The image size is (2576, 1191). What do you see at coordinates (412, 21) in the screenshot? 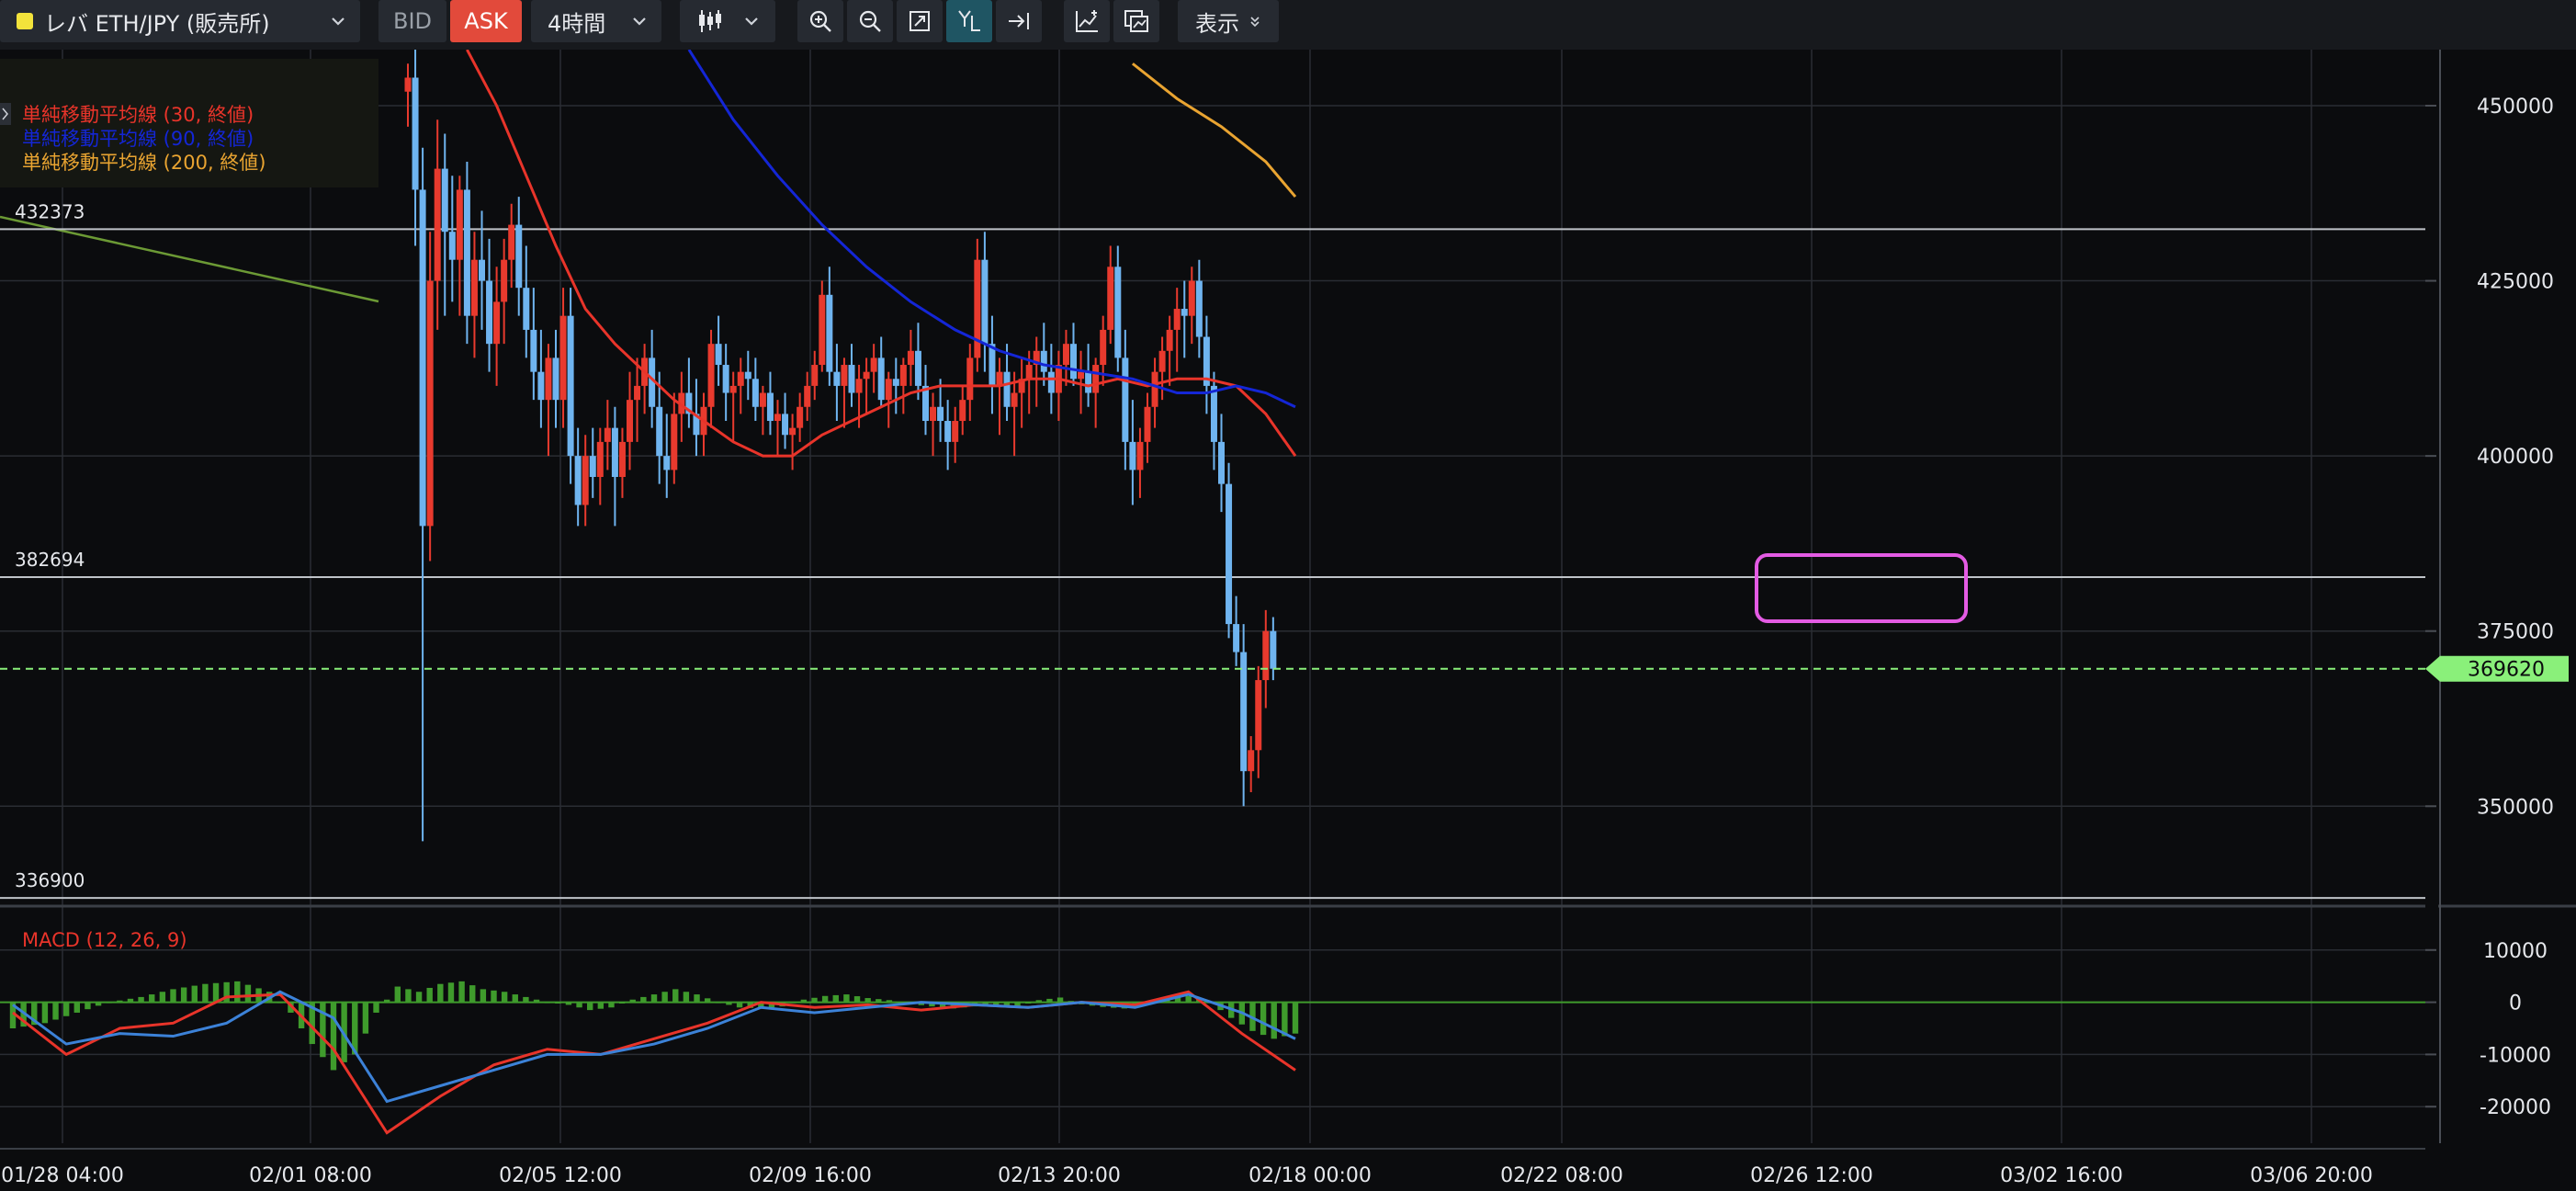
I see `bid-button: BID` at bounding box center [412, 21].